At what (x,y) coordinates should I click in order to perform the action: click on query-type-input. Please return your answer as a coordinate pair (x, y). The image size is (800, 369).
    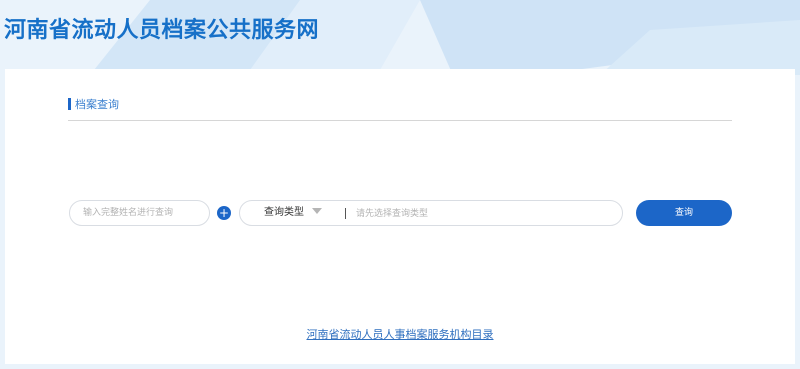
    Looking at the image, I should click on (483, 214).